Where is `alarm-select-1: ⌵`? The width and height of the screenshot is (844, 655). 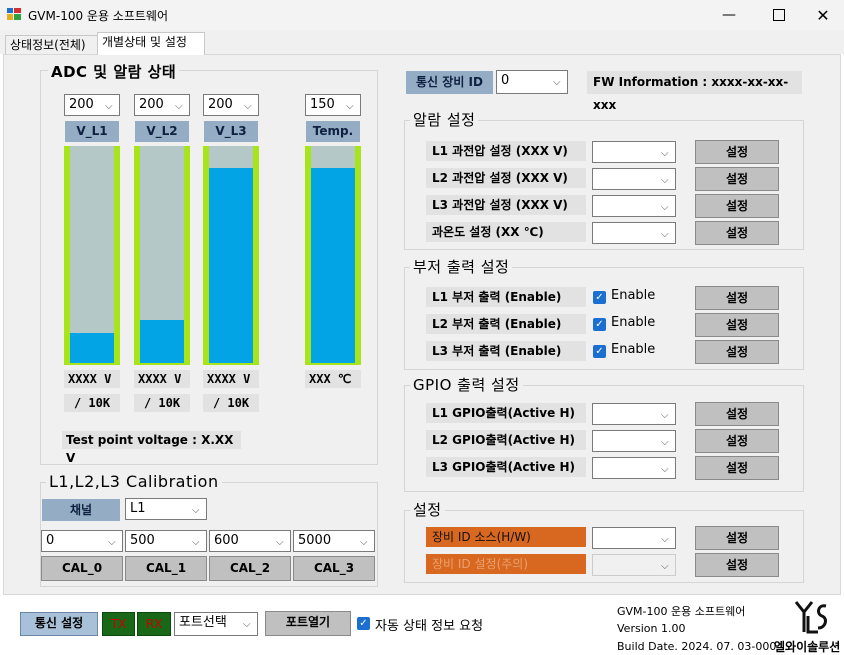
alarm-select-1: ⌵ is located at coordinates (634, 179).